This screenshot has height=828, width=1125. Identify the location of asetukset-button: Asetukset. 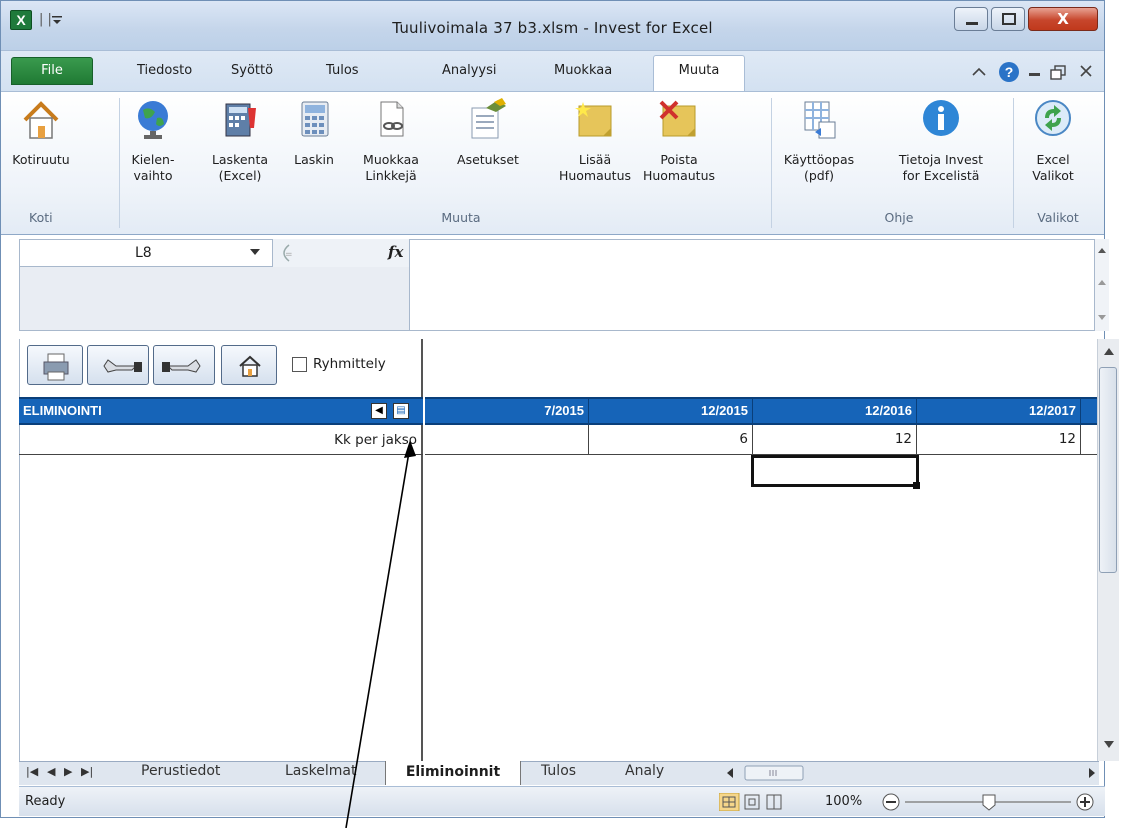
(488, 133).